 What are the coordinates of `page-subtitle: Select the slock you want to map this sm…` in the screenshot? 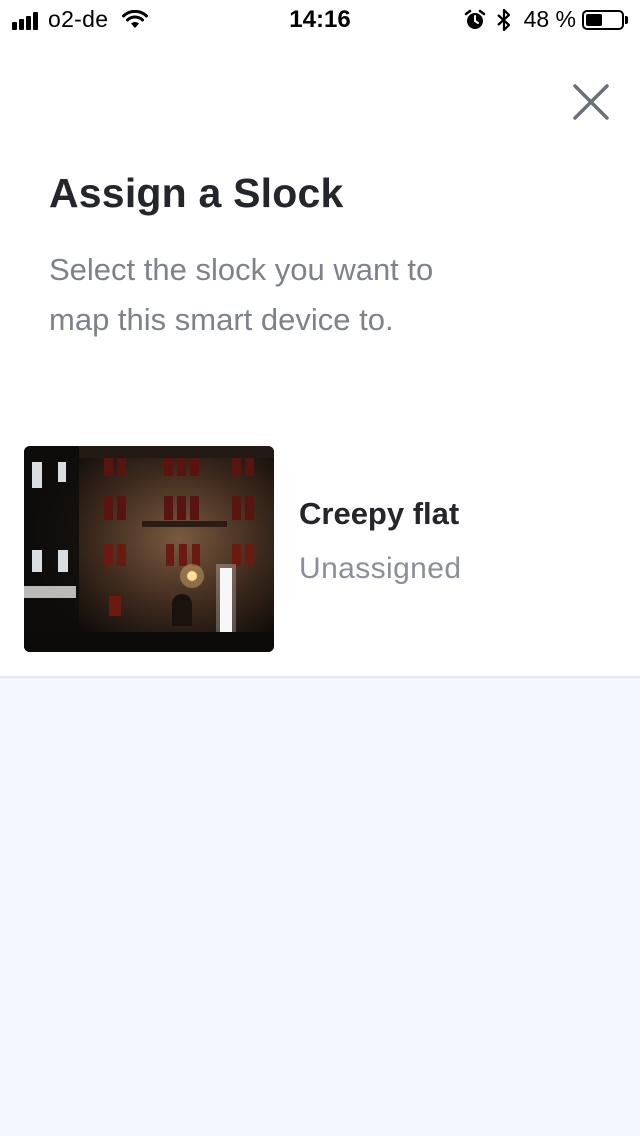 It's located at (241, 294).